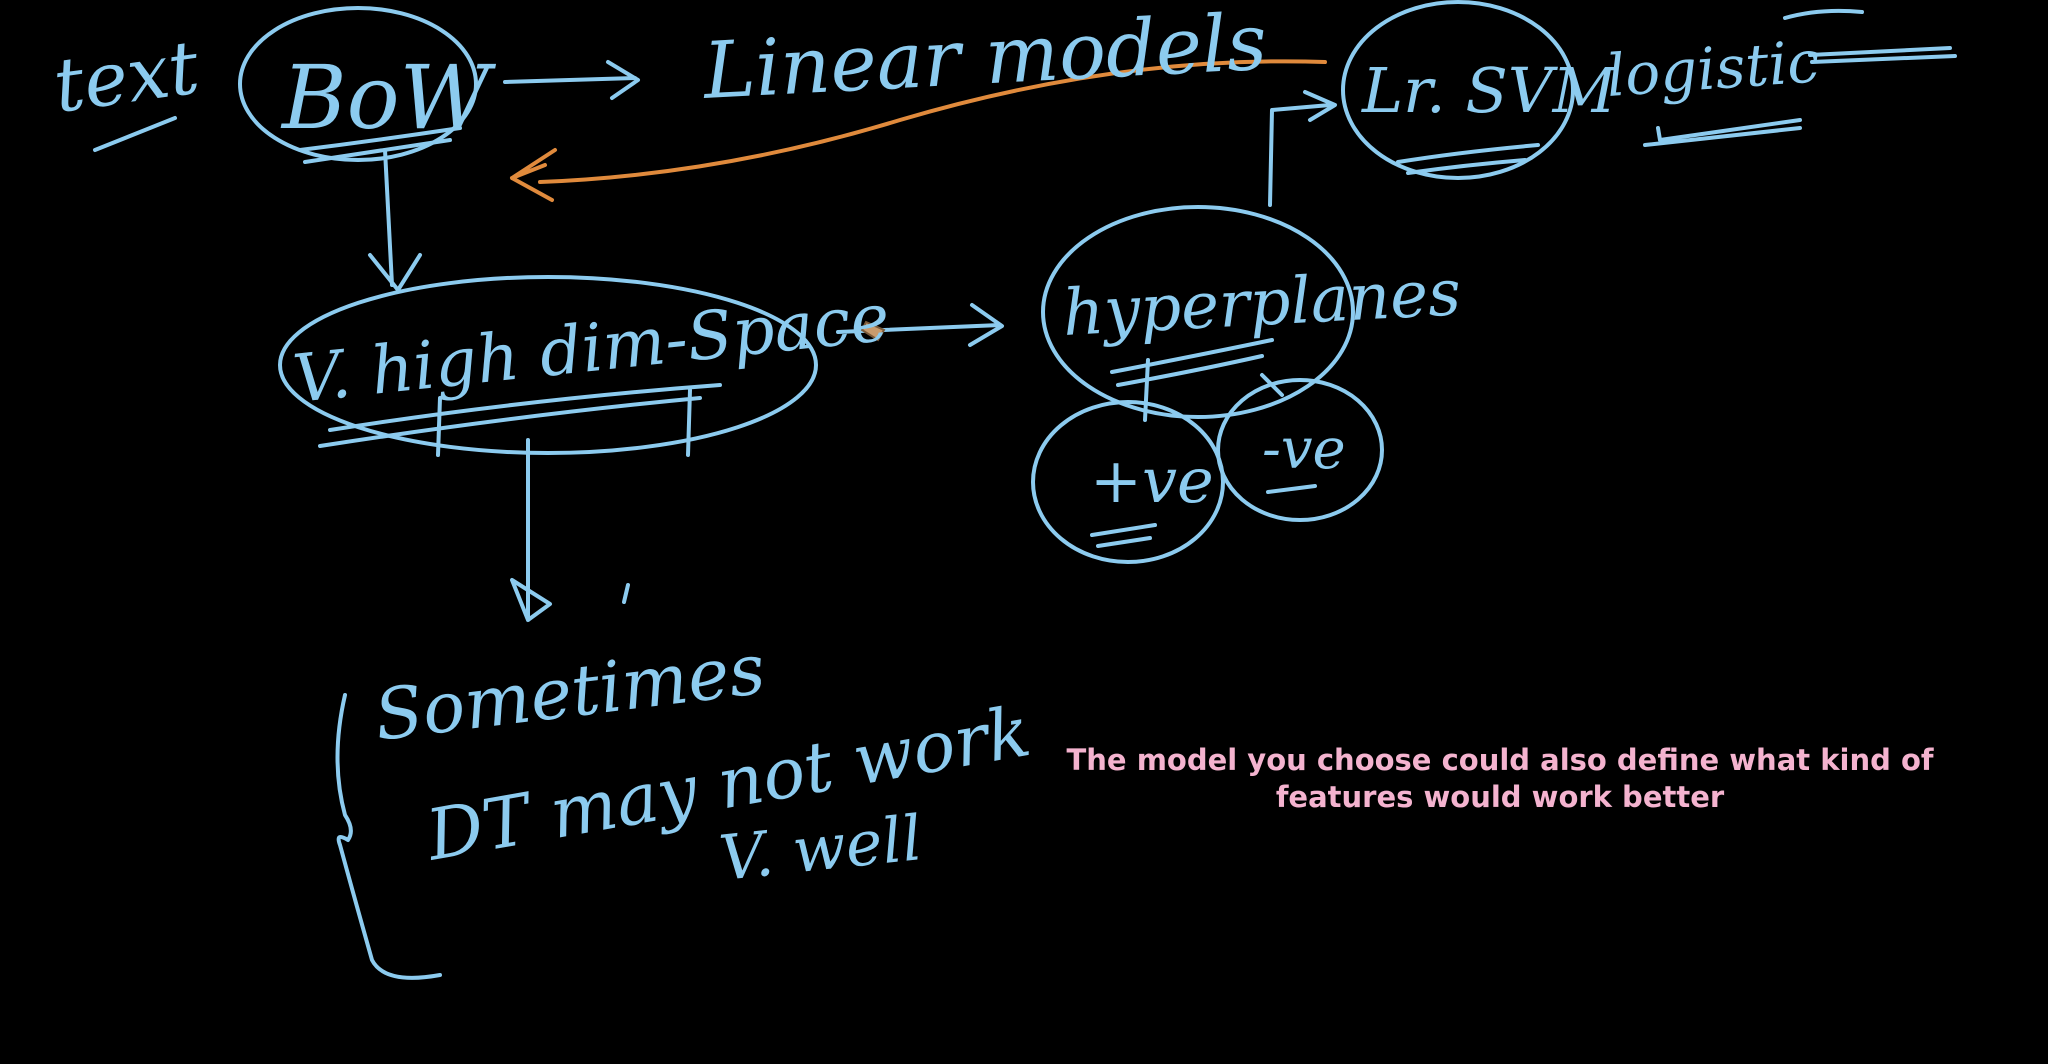  What do you see at coordinates (127, 76) in the screenshot?
I see `label-text: text` at bounding box center [127, 76].